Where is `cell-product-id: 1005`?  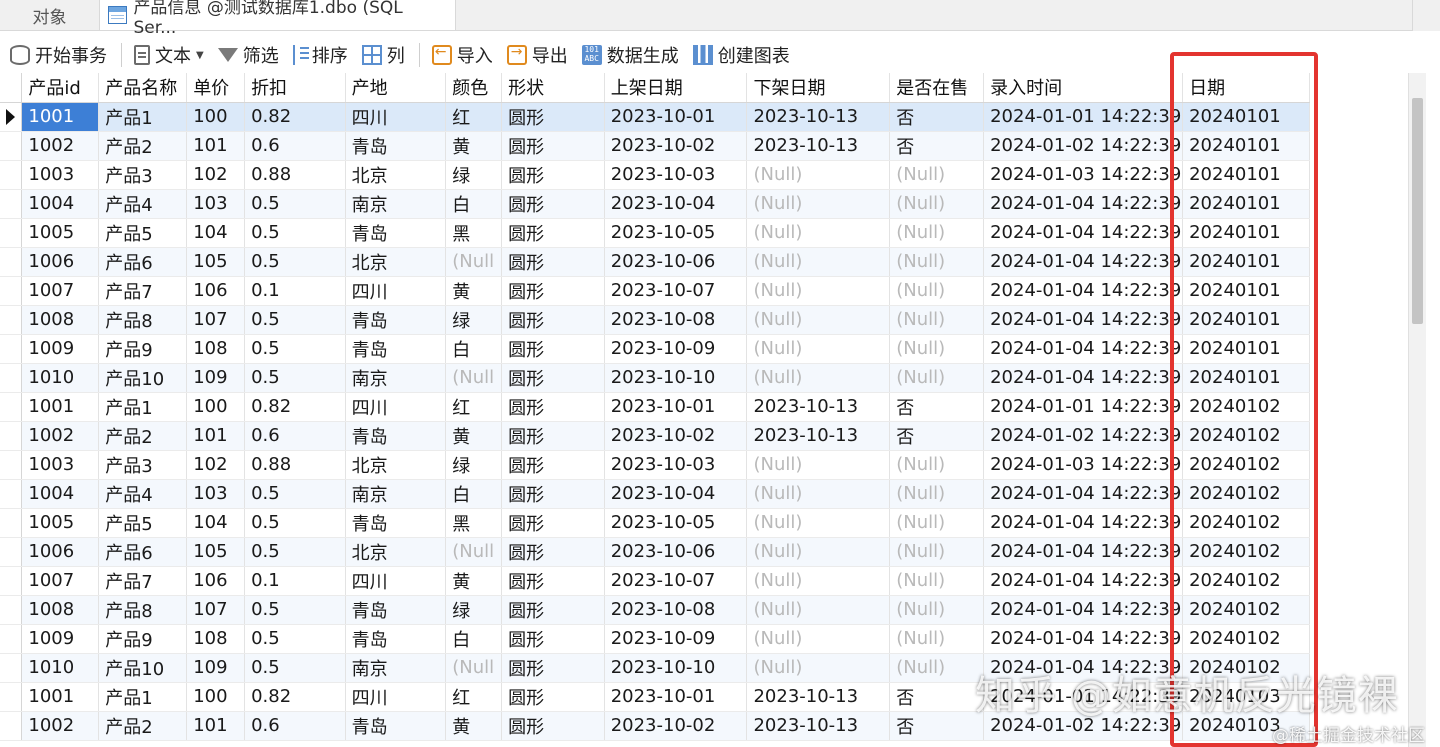 cell-product-id: 1005 is located at coordinates (60, 233).